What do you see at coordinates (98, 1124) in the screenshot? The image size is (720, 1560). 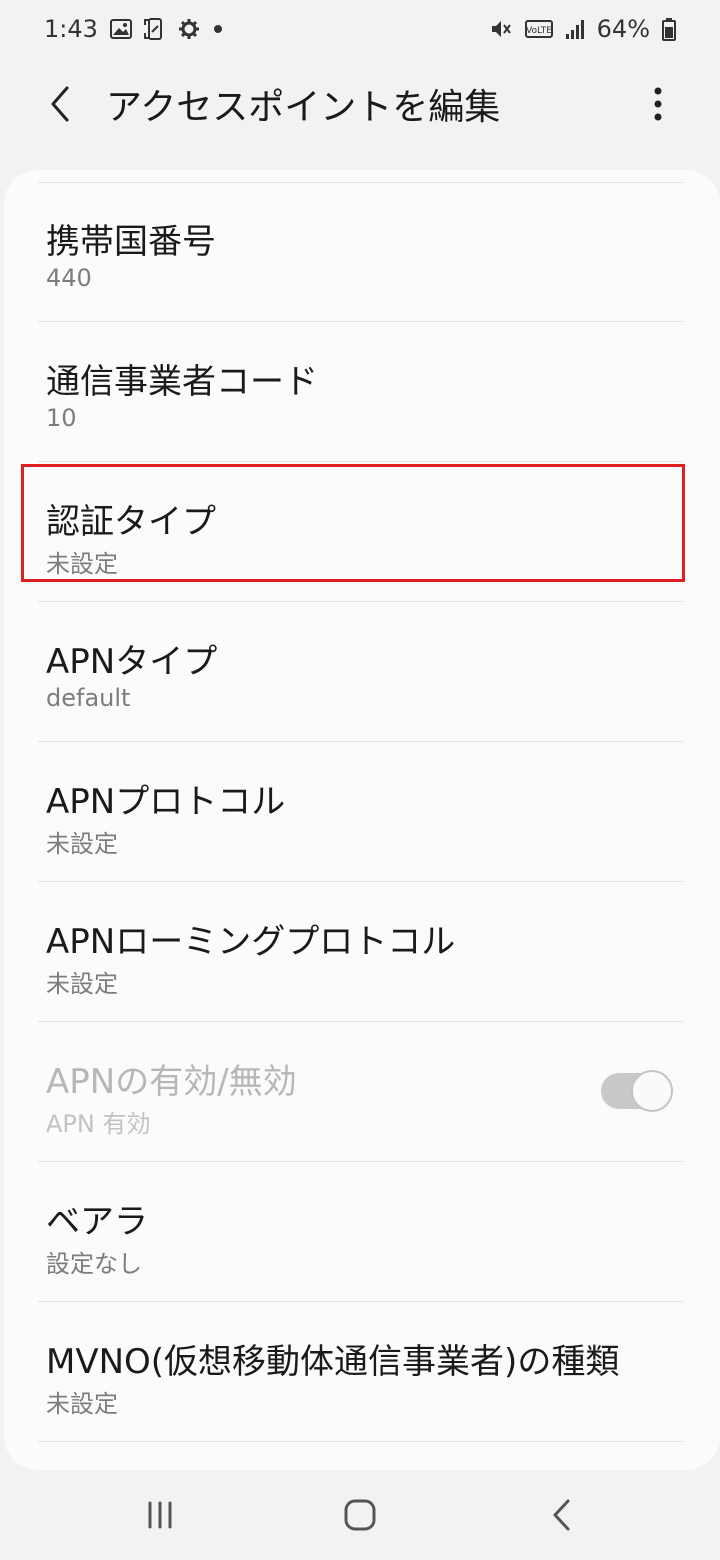 I see `setting-value: APN 有効` at bounding box center [98, 1124].